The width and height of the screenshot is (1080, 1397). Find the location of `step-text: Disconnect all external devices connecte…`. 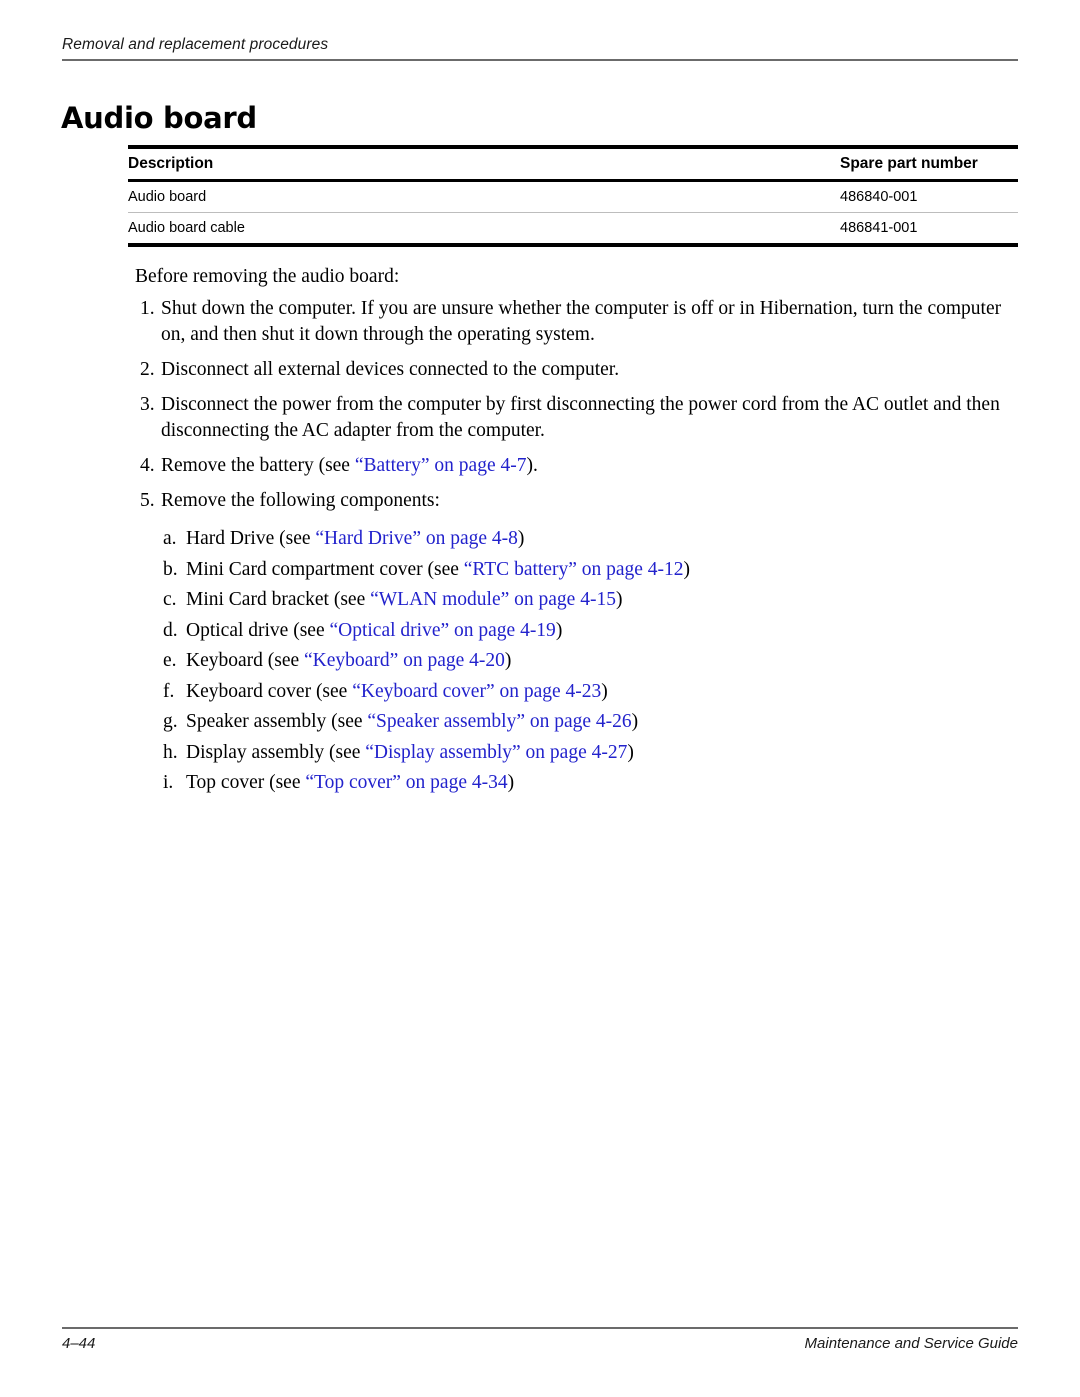

step-text: Disconnect all external devices connecte… is located at coordinates (390, 369).